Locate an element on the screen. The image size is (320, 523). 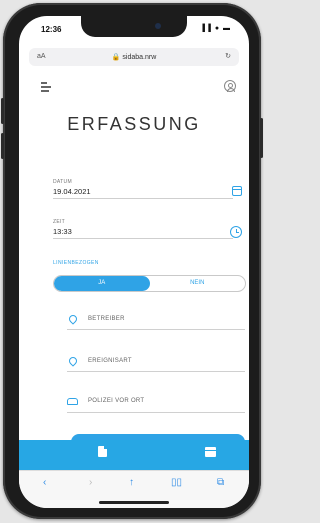
notch is located at coordinates (134, 26).